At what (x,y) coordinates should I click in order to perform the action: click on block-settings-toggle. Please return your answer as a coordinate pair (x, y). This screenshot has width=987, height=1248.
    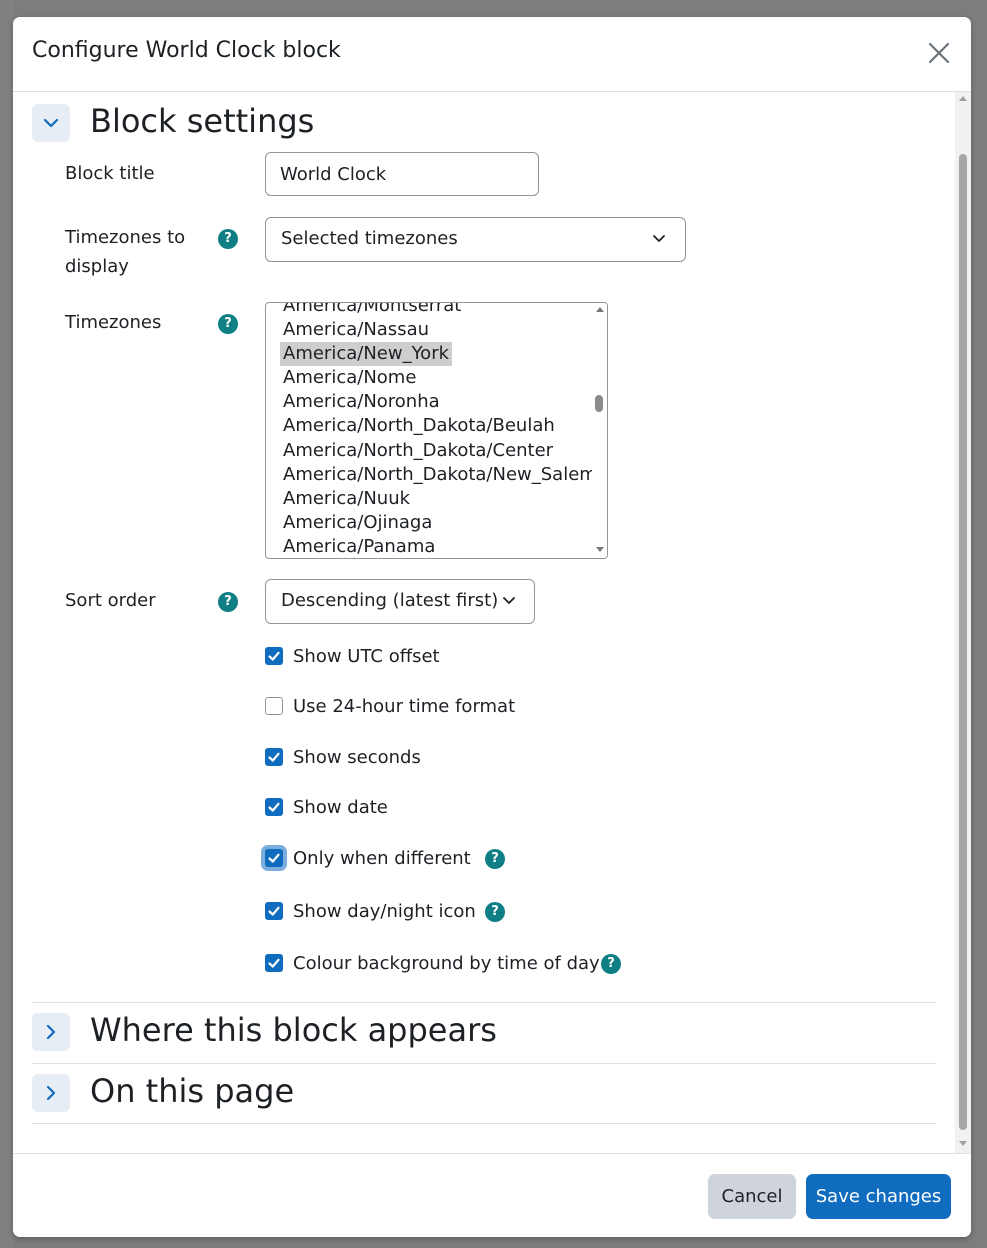
    Looking at the image, I should click on (51, 123).